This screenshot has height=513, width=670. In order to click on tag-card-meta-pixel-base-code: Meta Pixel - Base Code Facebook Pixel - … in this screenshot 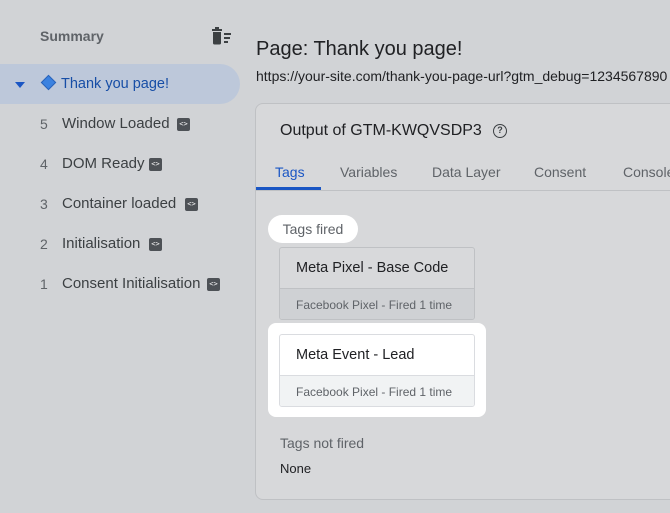, I will do `click(377, 283)`.